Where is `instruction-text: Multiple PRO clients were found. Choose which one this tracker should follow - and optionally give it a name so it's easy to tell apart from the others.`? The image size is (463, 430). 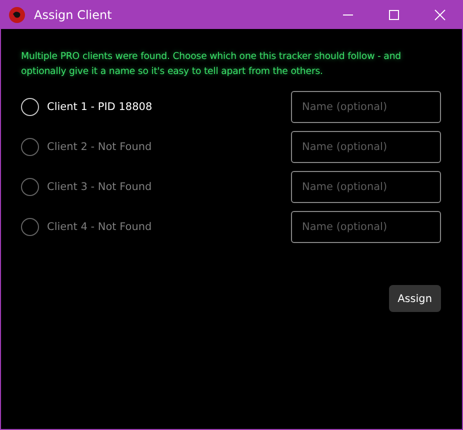 instruction-text: Multiple PRO clients were found. Choose which one this tracker should follow - and optionally give it a name so it's easy to tell apart from the others. is located at coordinates (211, 64).